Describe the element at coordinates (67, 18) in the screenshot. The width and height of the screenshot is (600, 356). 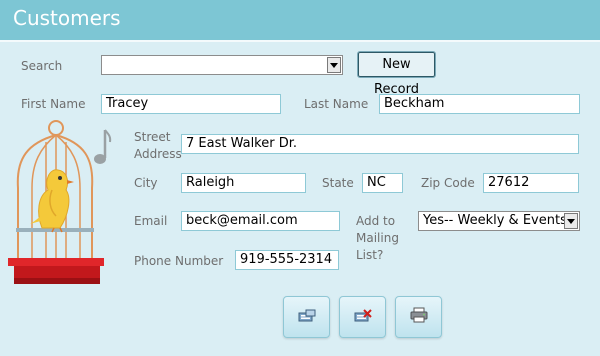
I see `form-title: Customers` at that location.